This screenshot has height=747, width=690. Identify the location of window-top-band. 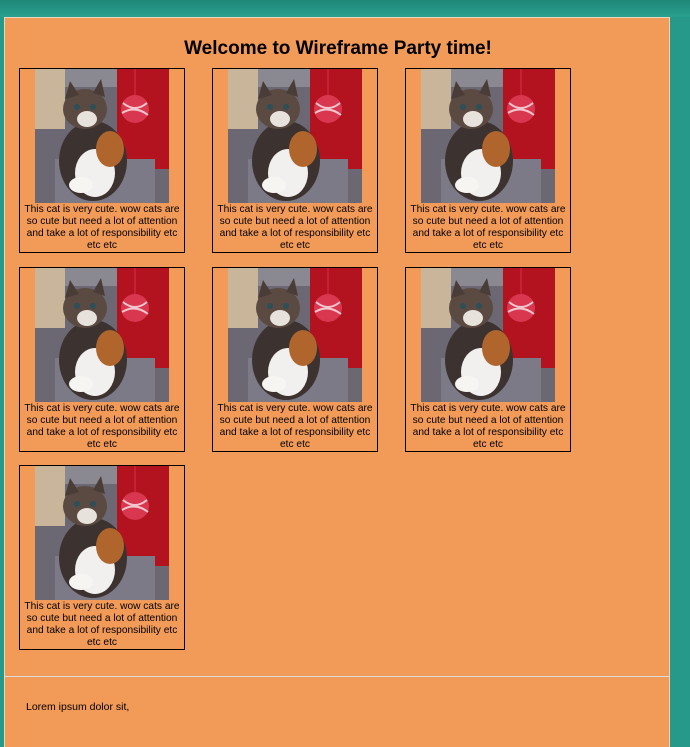
(345, 8).